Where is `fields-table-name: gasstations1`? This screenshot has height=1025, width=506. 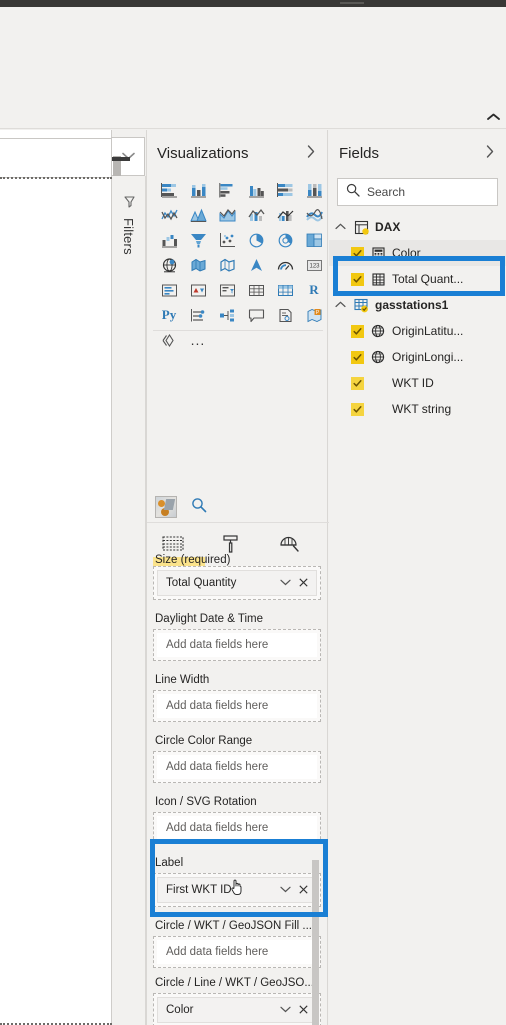 fields-table-name: gasstations1 is located at coordinates (412, 305).